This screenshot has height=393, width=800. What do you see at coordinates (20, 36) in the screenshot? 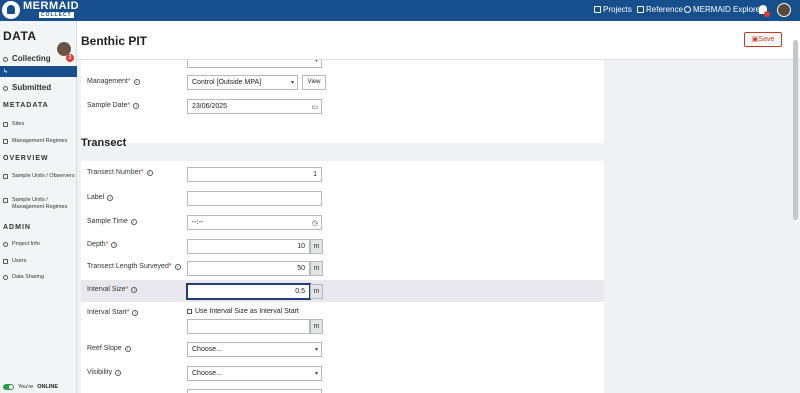
I see `sidebar-title: DATA` at bounding box center [20, 36].